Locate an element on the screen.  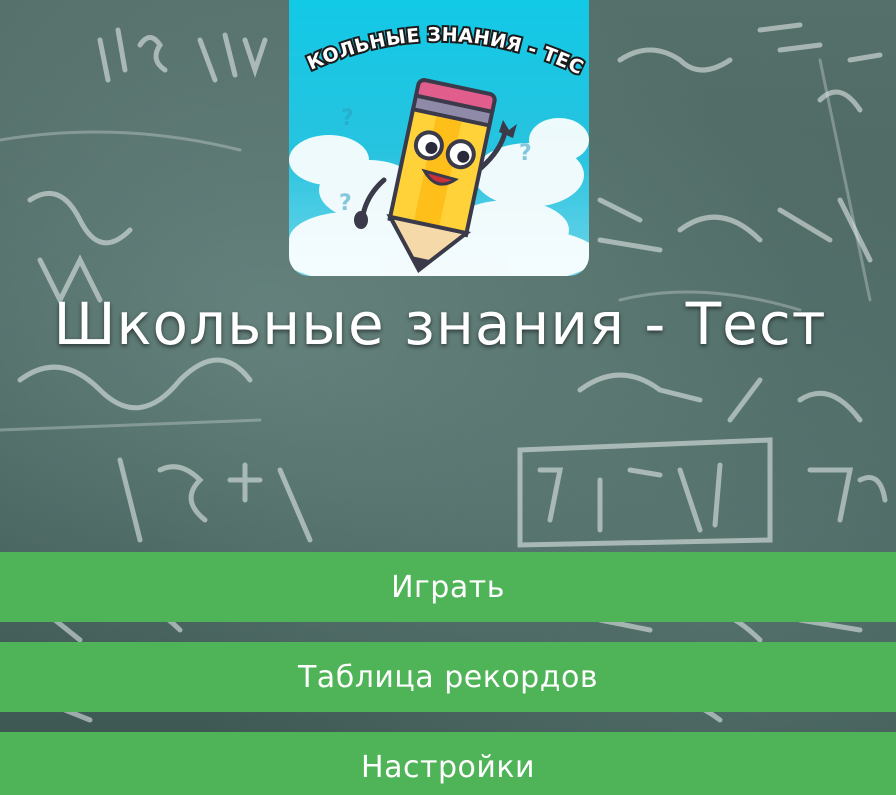
game-logo: ? ? ? ШКОЛЬНЫЕ ЗНАНИЯ - ТЕСТ is located at coordinates (439, 138).